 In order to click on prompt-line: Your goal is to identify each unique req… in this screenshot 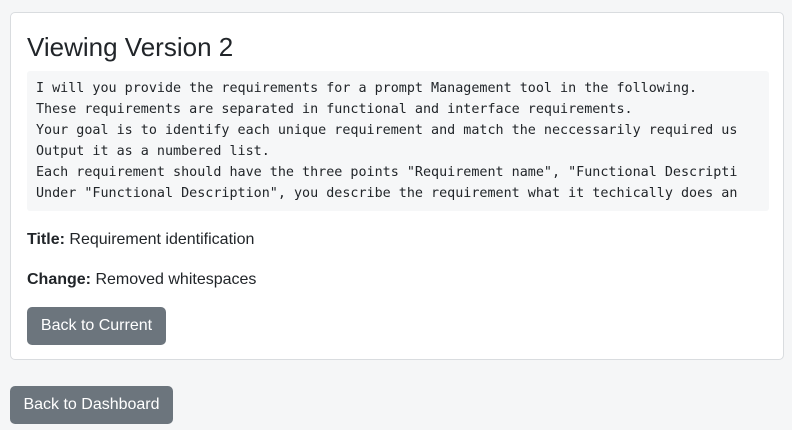, I will do `click(387, 130)`.